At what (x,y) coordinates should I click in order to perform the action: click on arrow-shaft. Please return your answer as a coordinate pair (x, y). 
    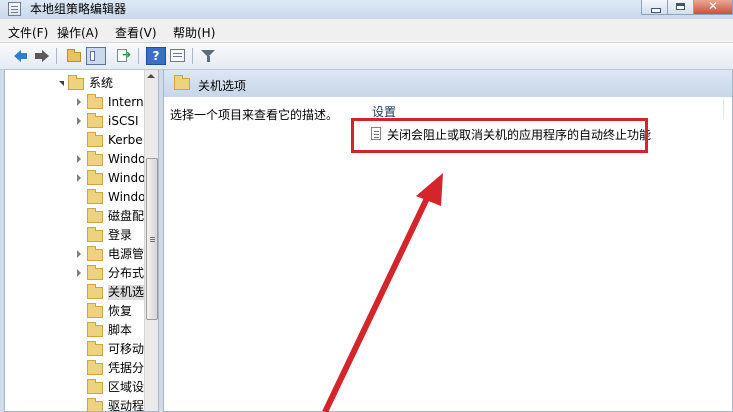
    Looking at the image, I should click on (377, 301).